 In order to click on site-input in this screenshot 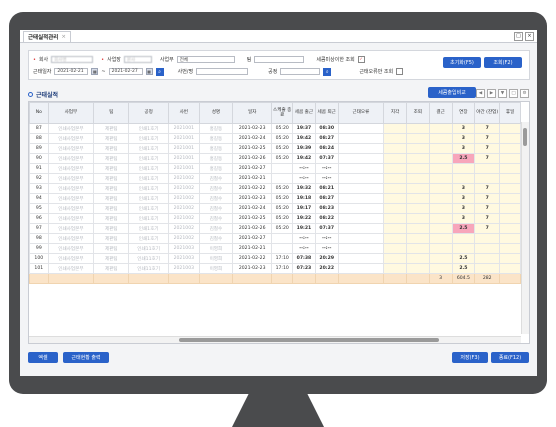, I will do `click(300, 71)`.